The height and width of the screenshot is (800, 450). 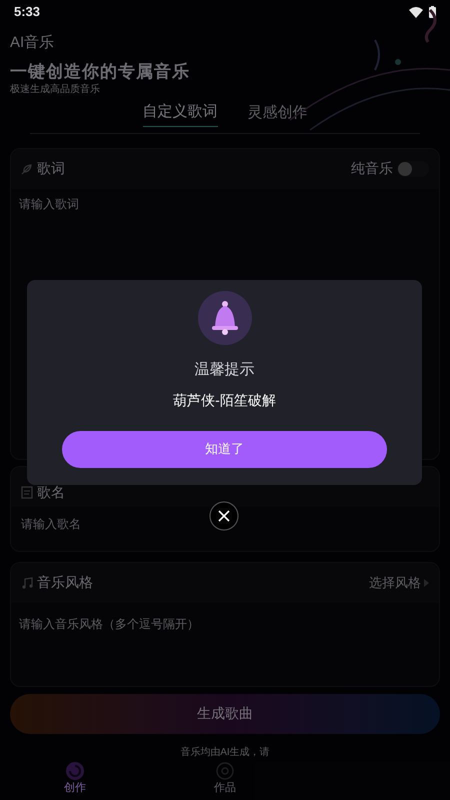 What do you see at coordinates (413, 168) in the screenshot?
I see `pure-music-switch` at bounding box center [413, 168].